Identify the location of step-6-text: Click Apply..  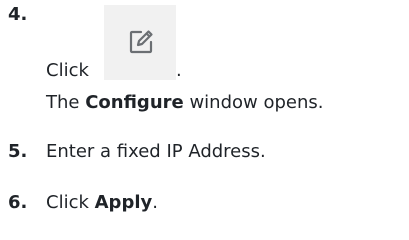
(102, 202).